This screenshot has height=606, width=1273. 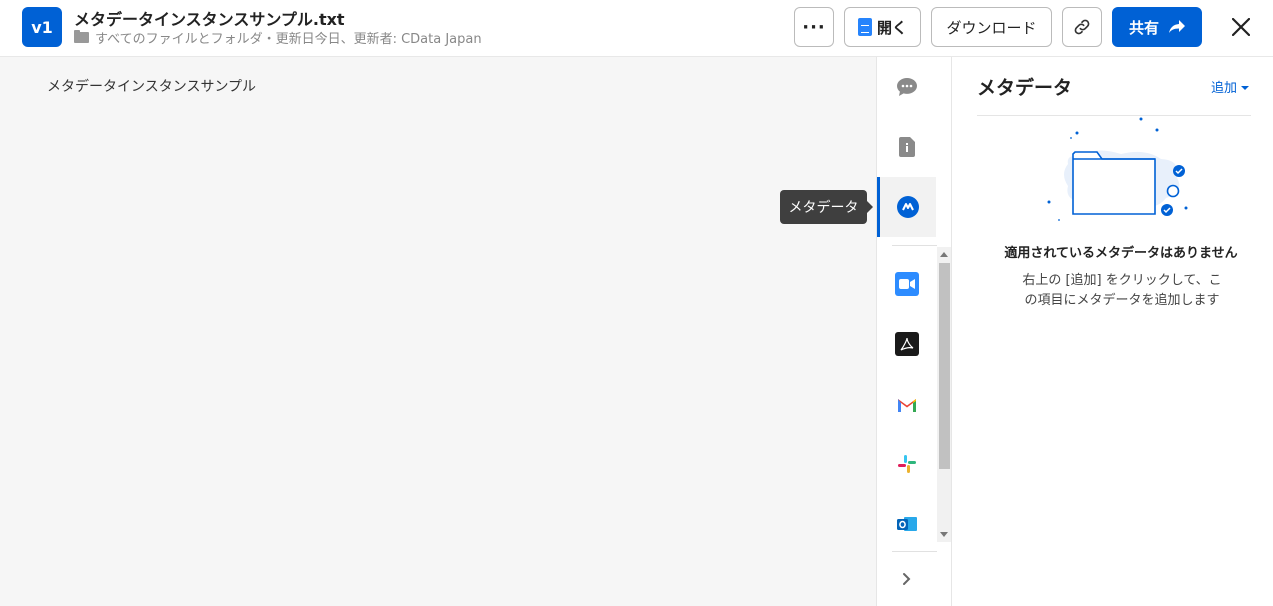 I want to click on adobe-acrobat-icon, so click(x=906, y=344).